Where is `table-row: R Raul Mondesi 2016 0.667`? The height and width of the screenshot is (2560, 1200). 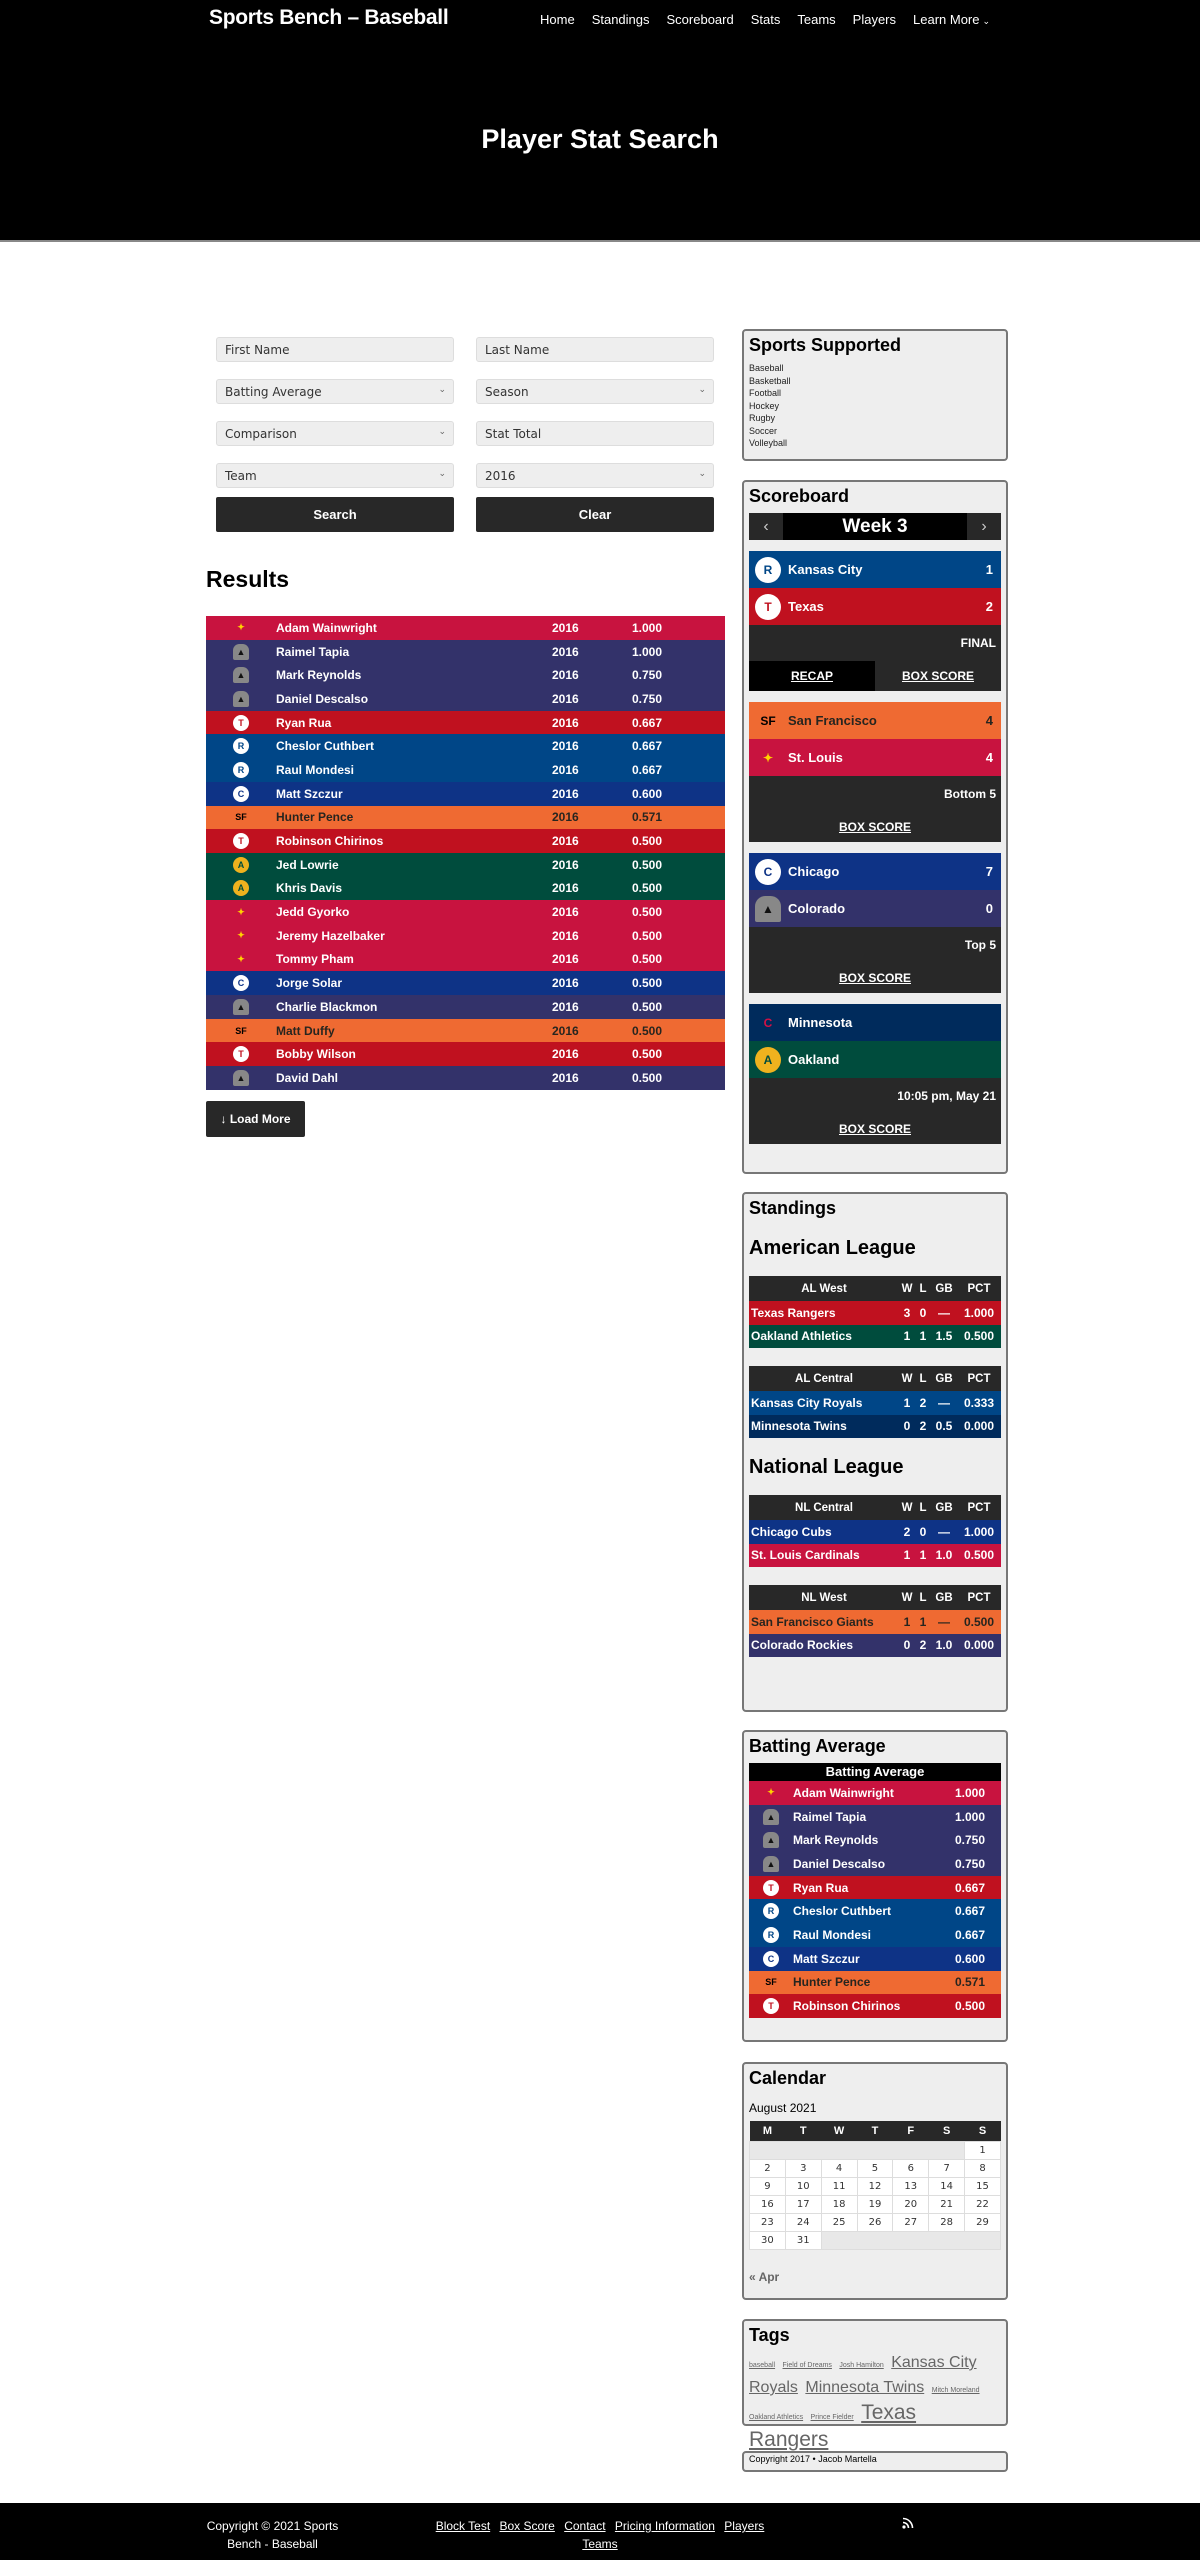
table-row: R Raul Mondesi 2016 0.667 is located at coordinates (465, 770).